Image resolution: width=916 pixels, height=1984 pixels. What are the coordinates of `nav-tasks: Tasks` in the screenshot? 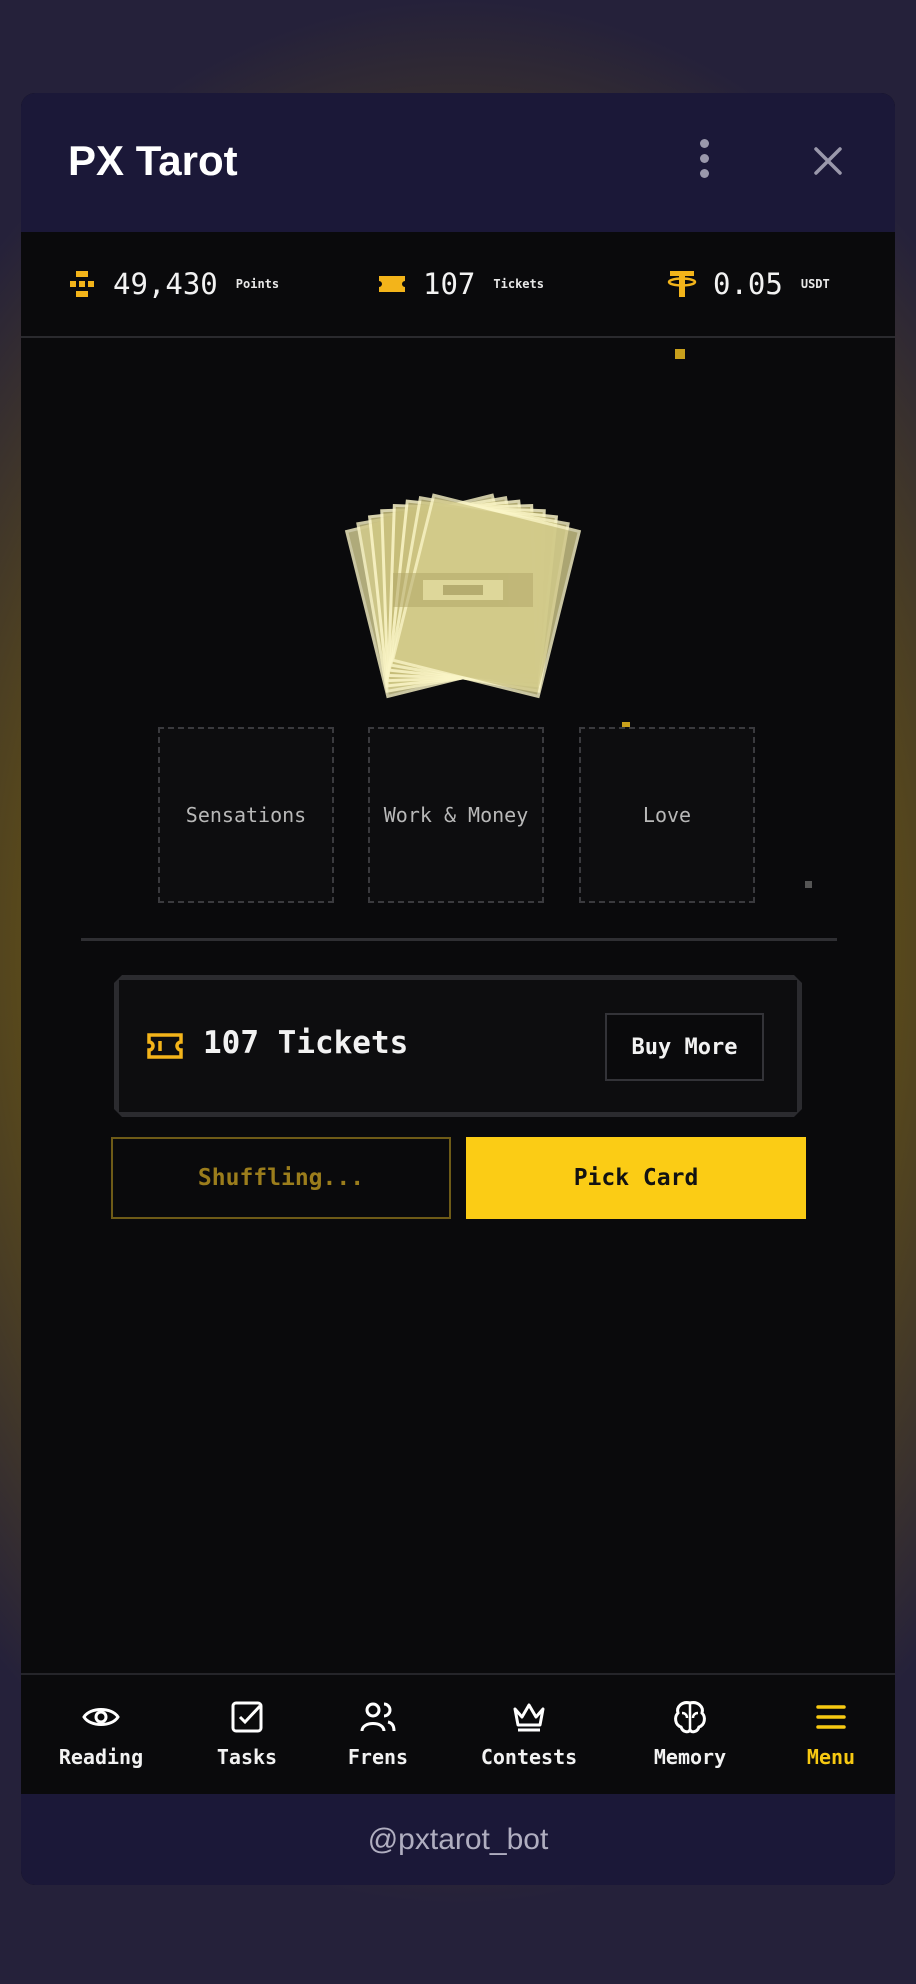 It's located at (247, 1733).